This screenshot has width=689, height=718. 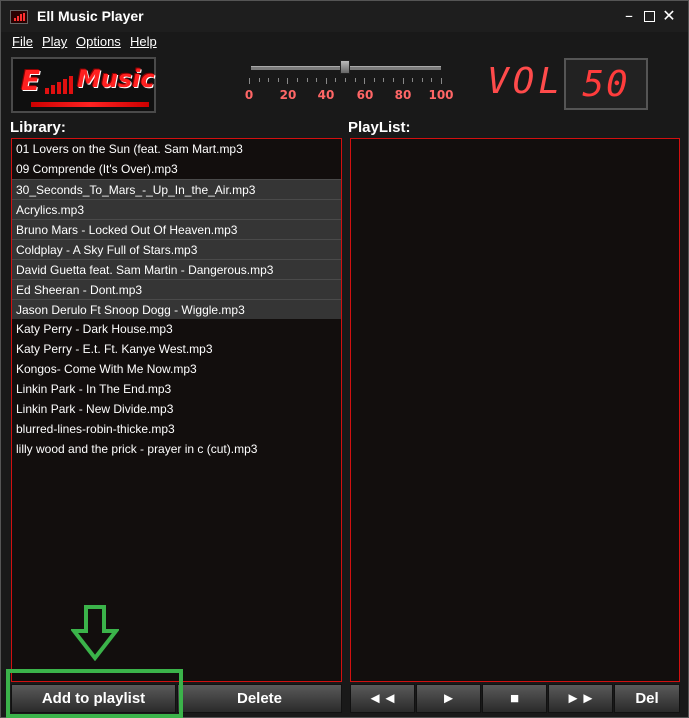 What do you see at coordinates (176, 209) in the screenshot?
I see `library-item: Acrylics.mp3` at bounding box center [176, 209].